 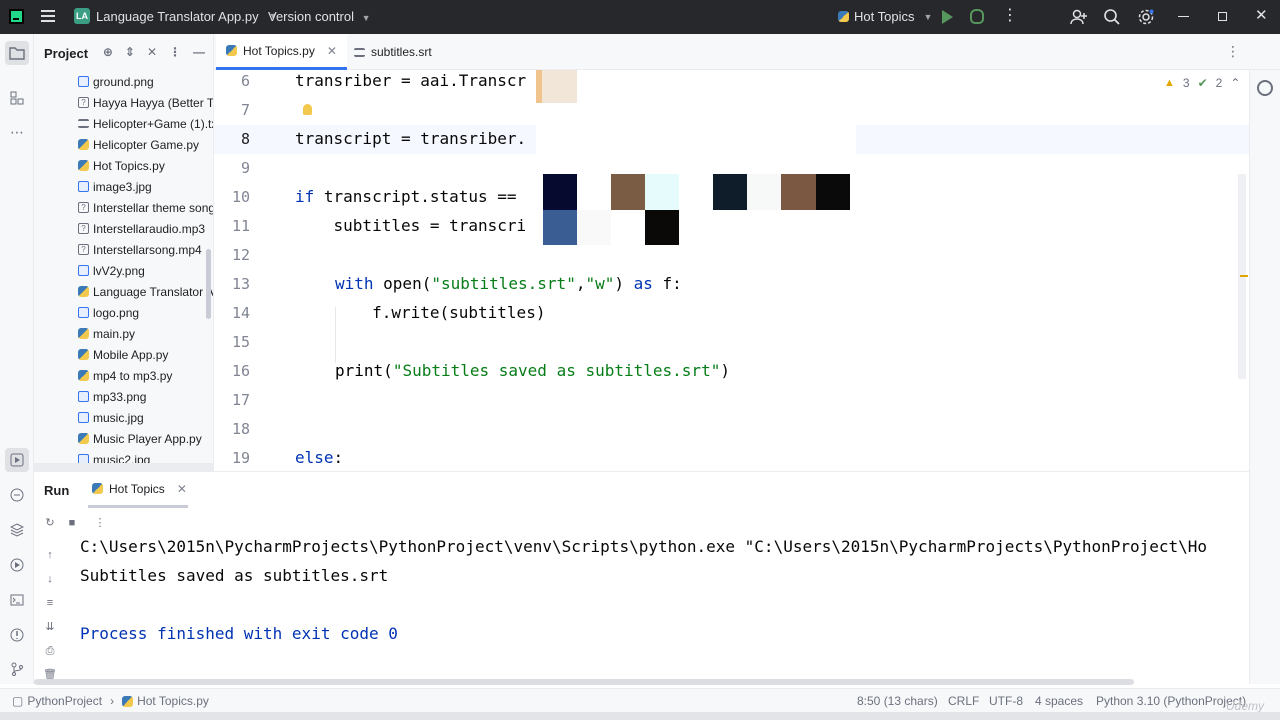 What do you see at coordinates (17, 600) in the screenshot?
I see `terminal-icon` at bounding box center [17, 600].